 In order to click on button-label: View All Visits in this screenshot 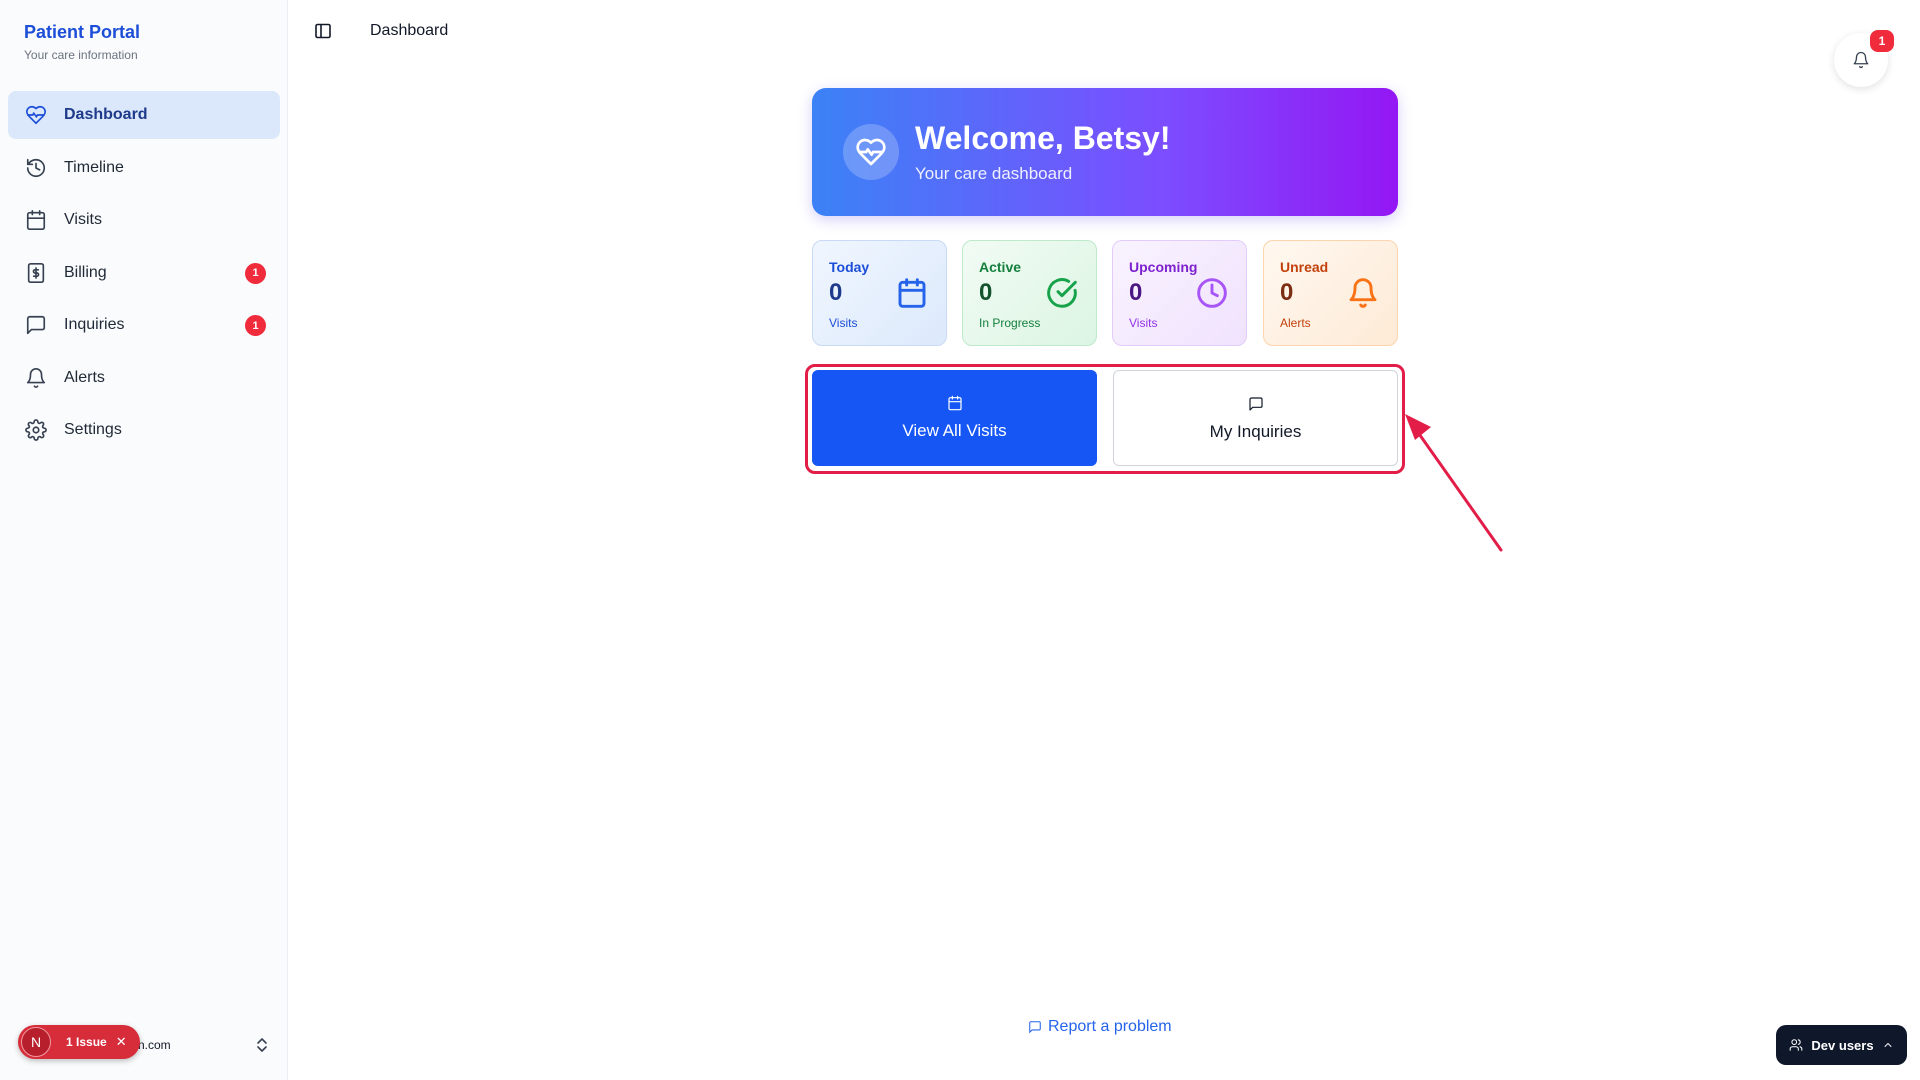, I will do `click(954, 430)`.